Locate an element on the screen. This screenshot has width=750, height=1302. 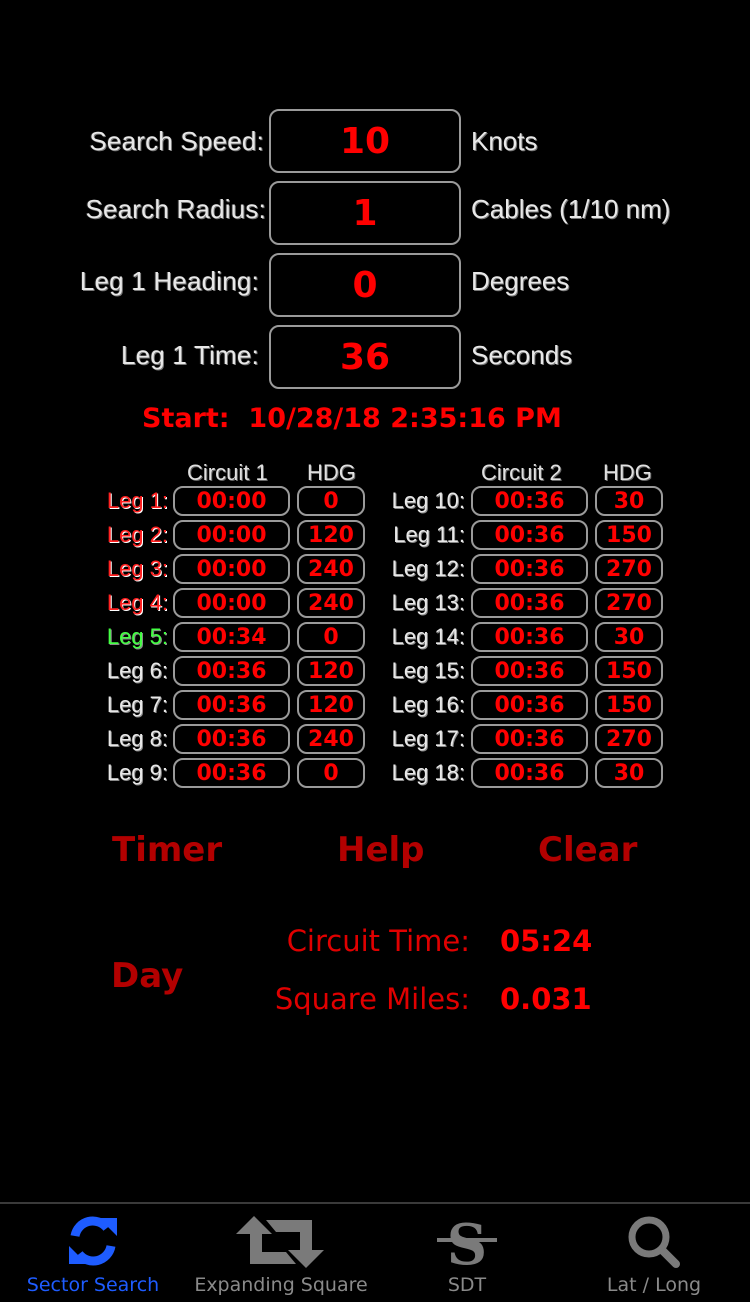
leg1-time-unit: Seconds is located at coordinates (522, 355).